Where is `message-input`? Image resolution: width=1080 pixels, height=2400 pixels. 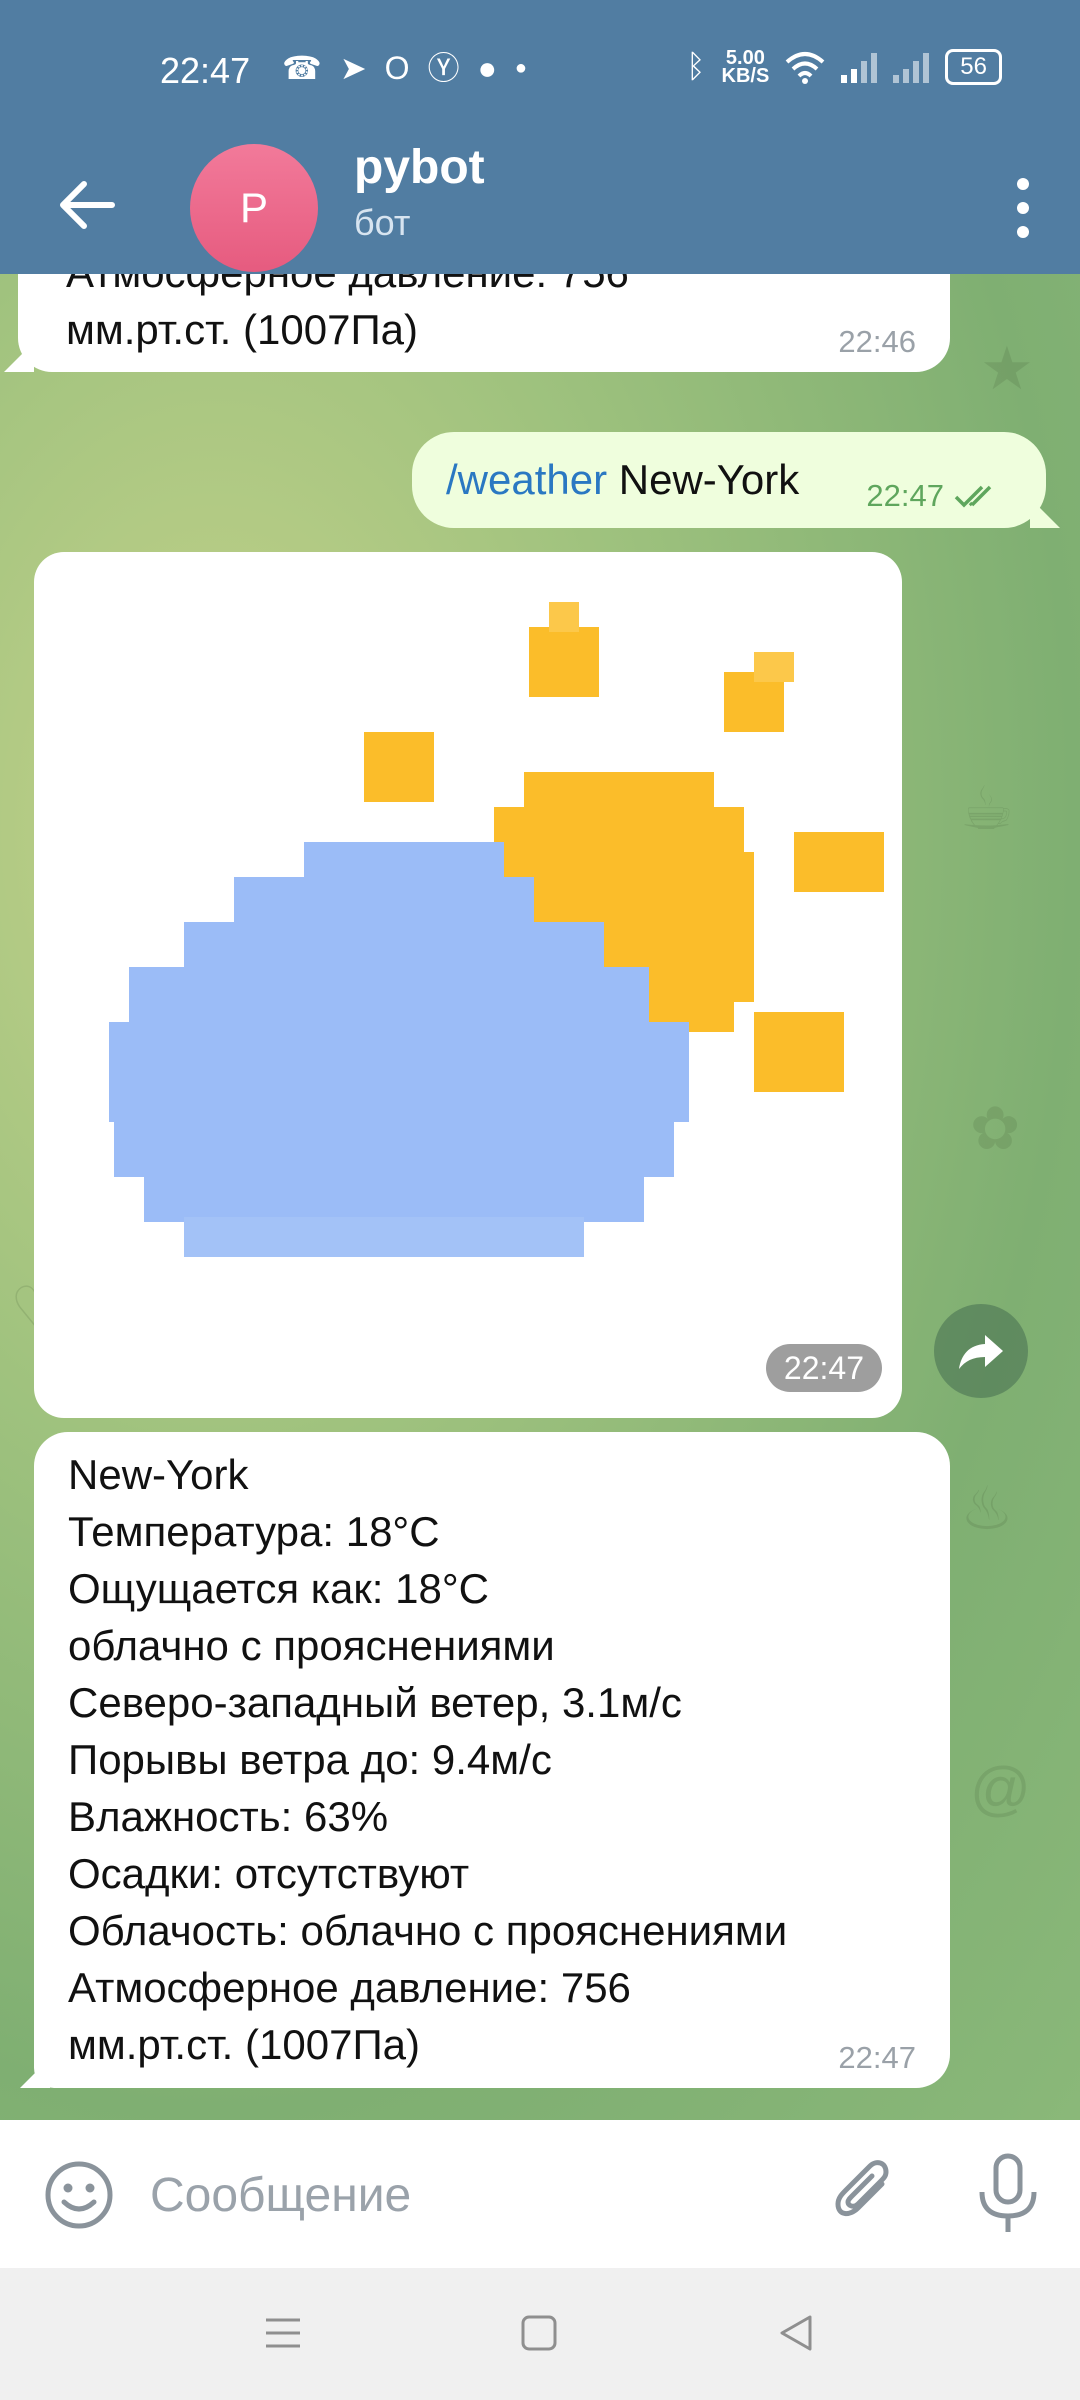 message-input is located at coordinates (470, 2195).